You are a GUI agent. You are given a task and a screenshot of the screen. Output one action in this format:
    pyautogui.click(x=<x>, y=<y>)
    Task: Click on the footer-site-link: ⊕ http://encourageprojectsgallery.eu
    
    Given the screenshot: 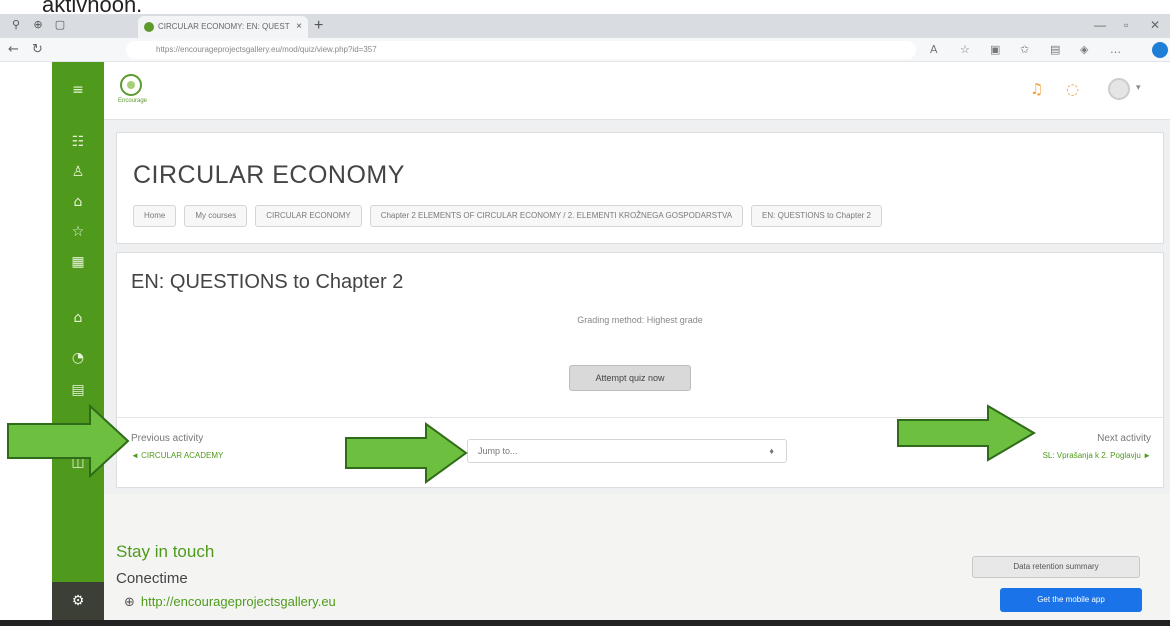 What is the action you would take?
    pyautogui.click(x=230, y=602)
    